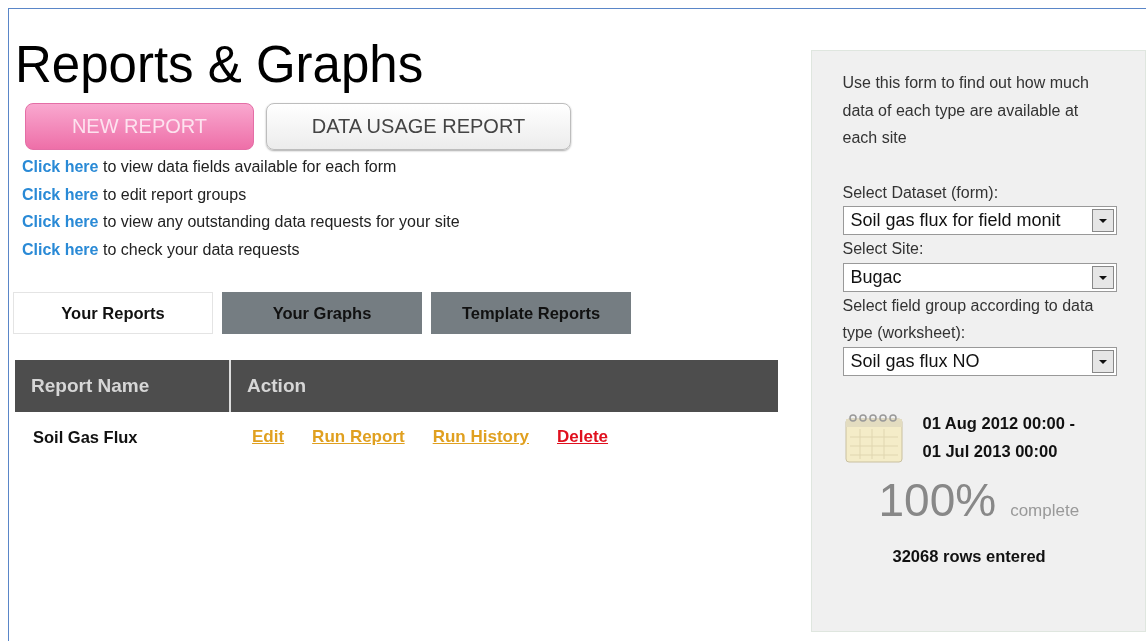 Image resolution: width=1146 pixels, height=641 pixels. What do you see at coordinates (873, 437) in the screenshot?
I see `calendar-icon` at bounding box center [873, 437].